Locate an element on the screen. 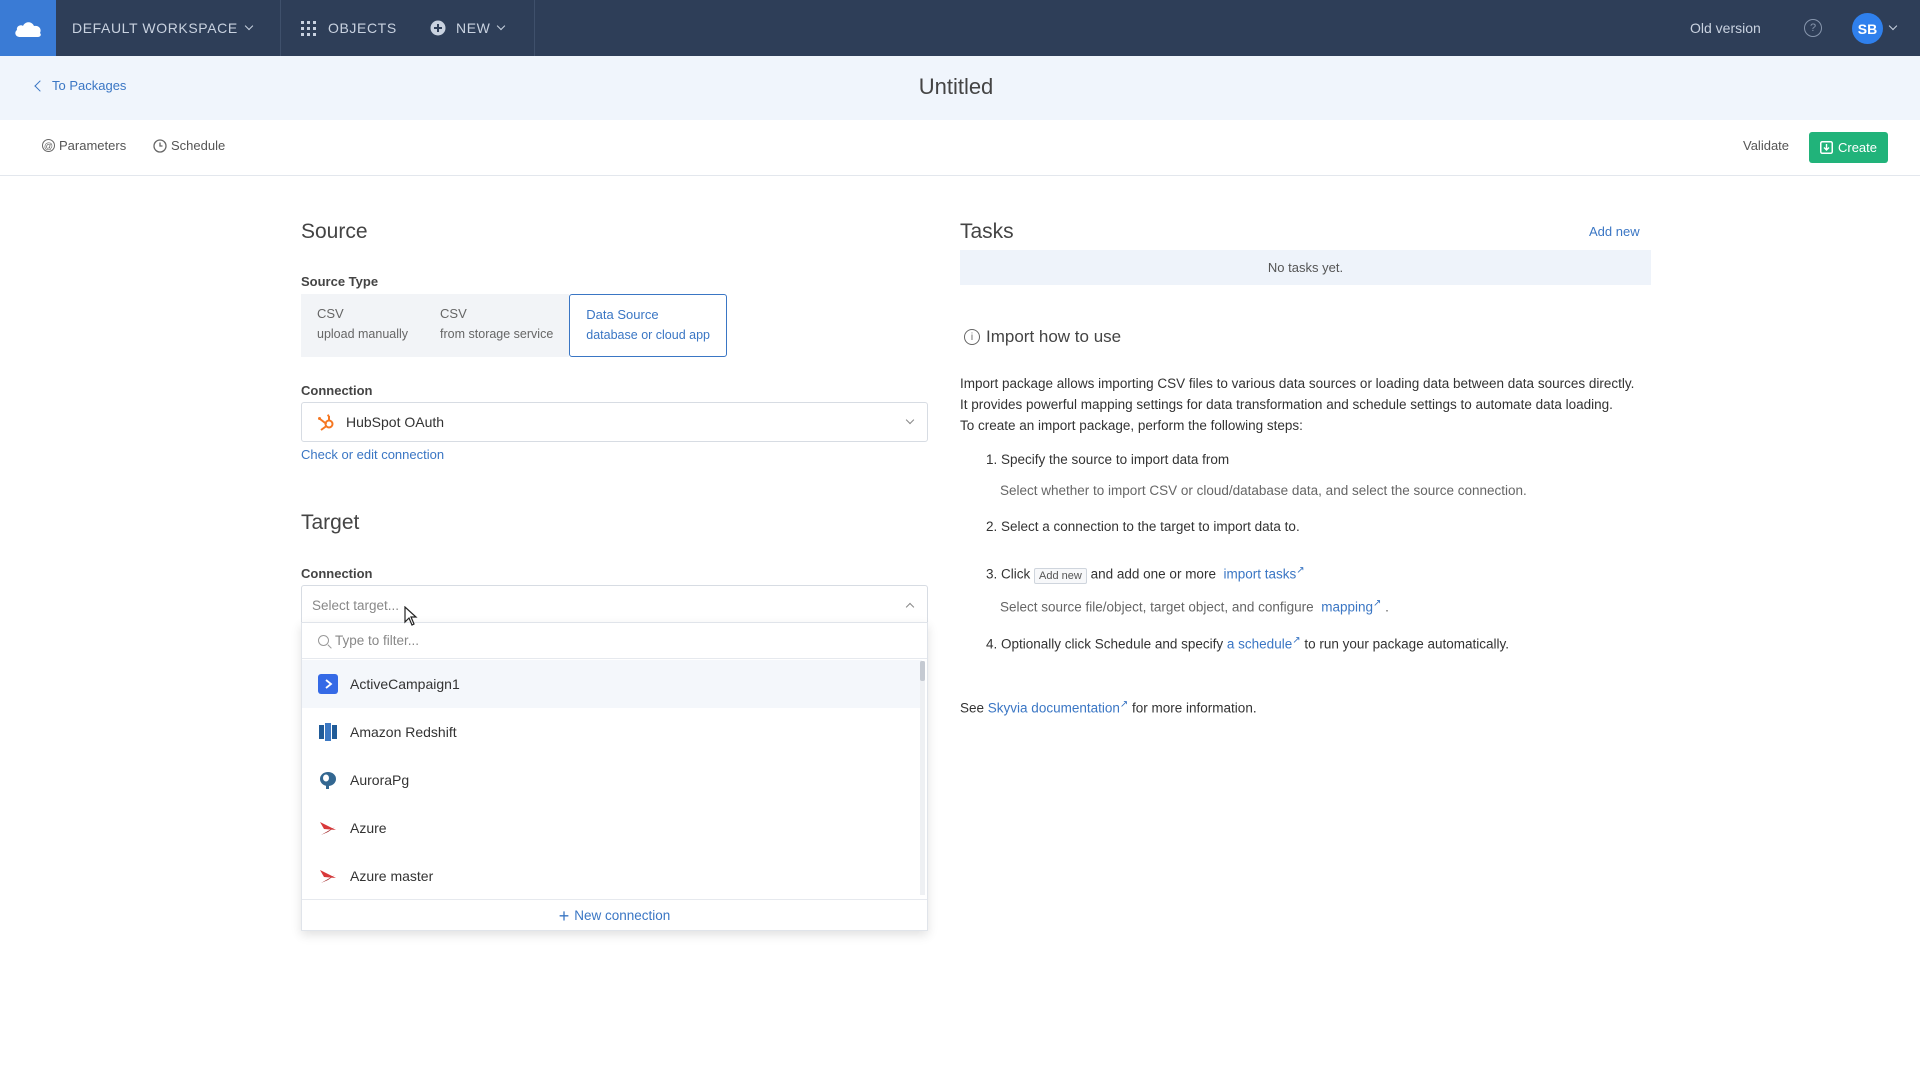  connection-option: Azure master is located at coordinates (612, 876).